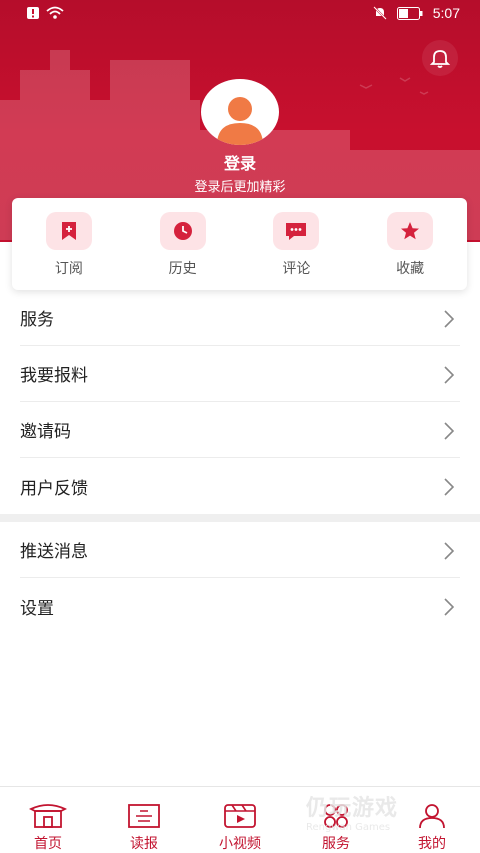 Image resolution: width=480 pixels, height=853 pixels. I want to click on menu-item-label: 邀请码, so click(45, 432).